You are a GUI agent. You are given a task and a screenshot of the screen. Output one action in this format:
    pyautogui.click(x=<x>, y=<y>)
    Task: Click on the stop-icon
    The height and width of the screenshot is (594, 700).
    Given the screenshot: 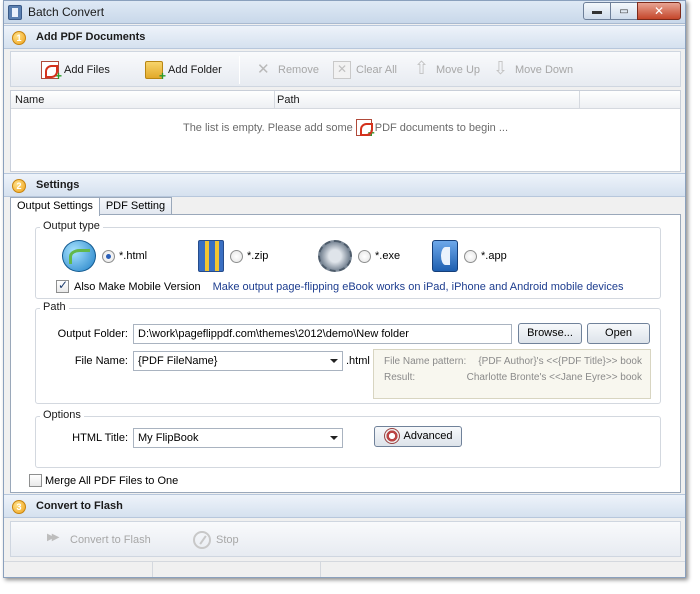 What is the action you would take?
    pyautogui.click(x=202, y=540)
    